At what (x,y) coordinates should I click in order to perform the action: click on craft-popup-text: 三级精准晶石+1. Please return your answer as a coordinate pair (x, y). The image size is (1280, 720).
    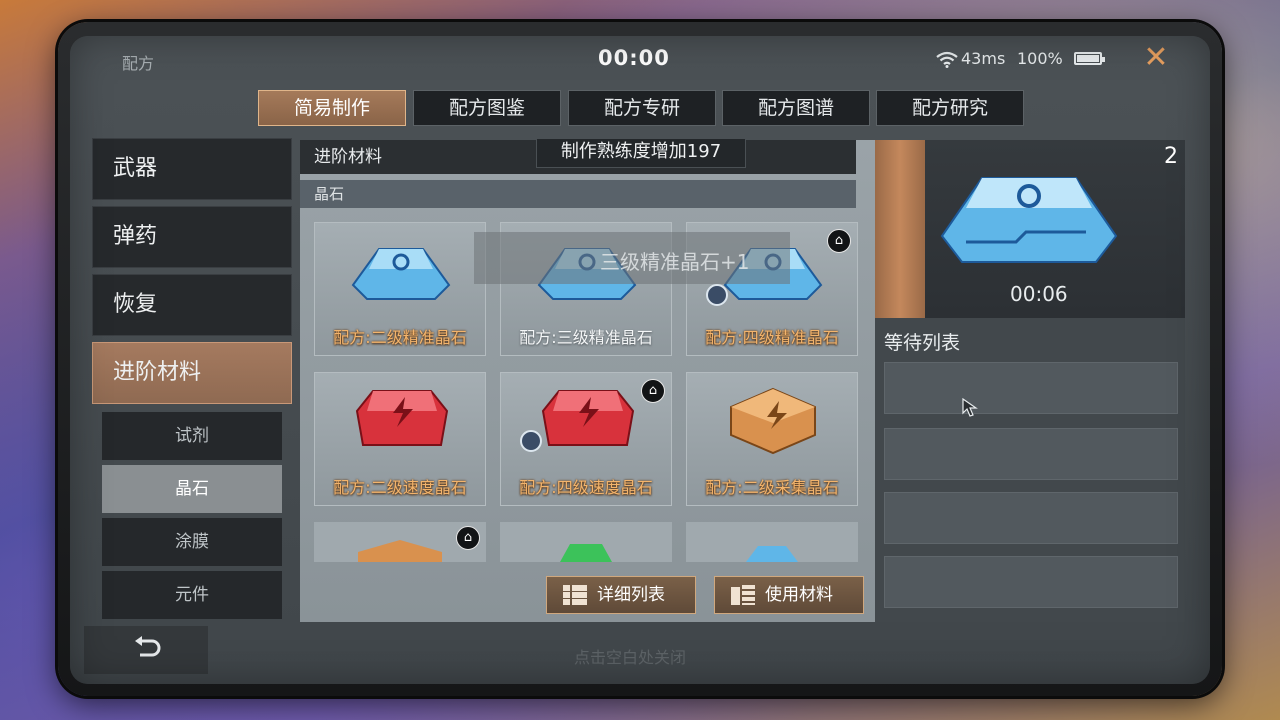
    Looking at the image, I should click on (675, 262).